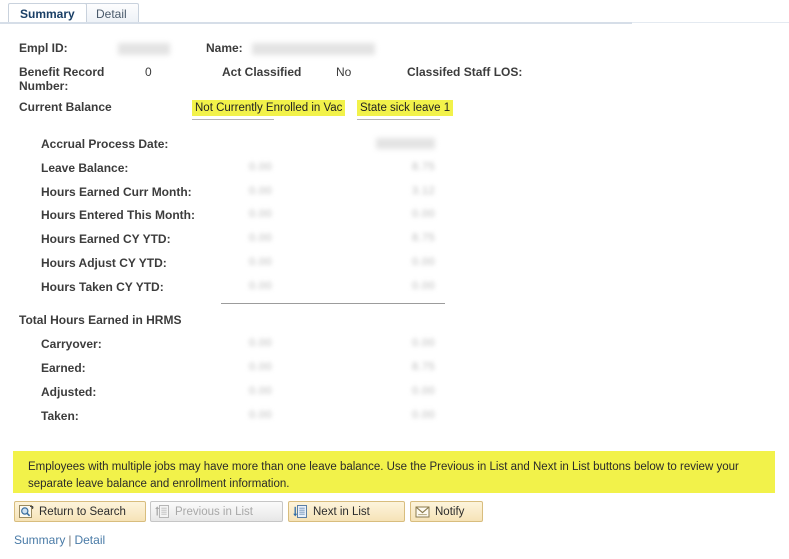 Image resolution: width=789 pixels, height=559 pixels. What do you see at coordinates (423, 238) in the screenshot?
I see `row-value-hours-earned-cy-ytd-col2: 8.75` at bounding box center [423, 238].